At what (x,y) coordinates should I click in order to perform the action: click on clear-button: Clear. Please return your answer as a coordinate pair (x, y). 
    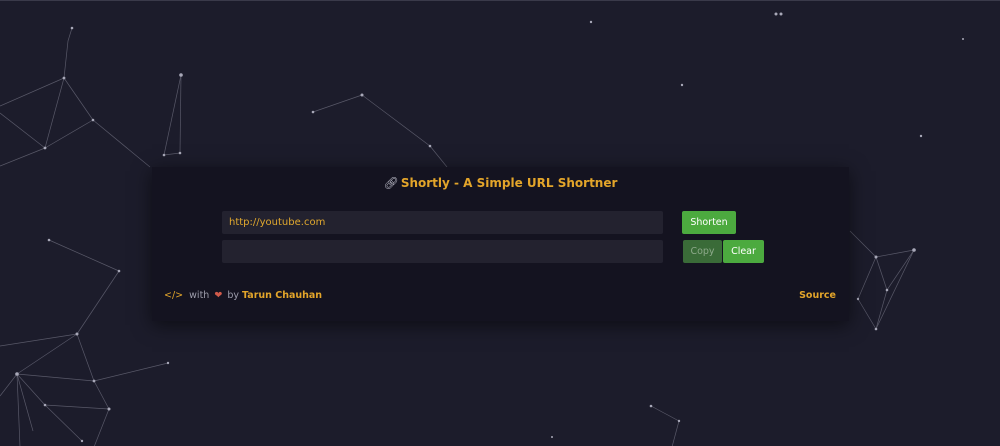
    Looking at the image, I should click on (743, 251).